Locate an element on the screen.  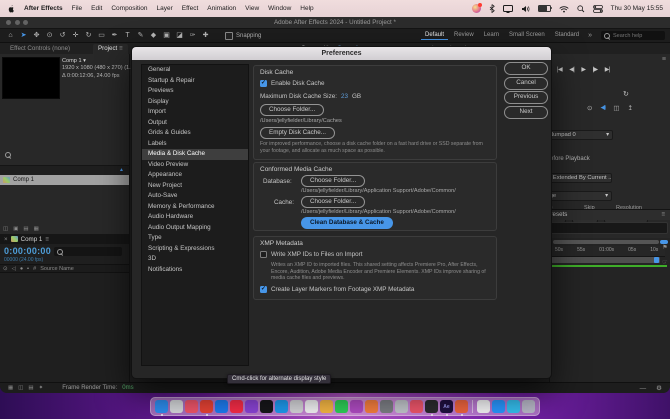
pref-category-previews: Previews is located at coordinates (195, 91).